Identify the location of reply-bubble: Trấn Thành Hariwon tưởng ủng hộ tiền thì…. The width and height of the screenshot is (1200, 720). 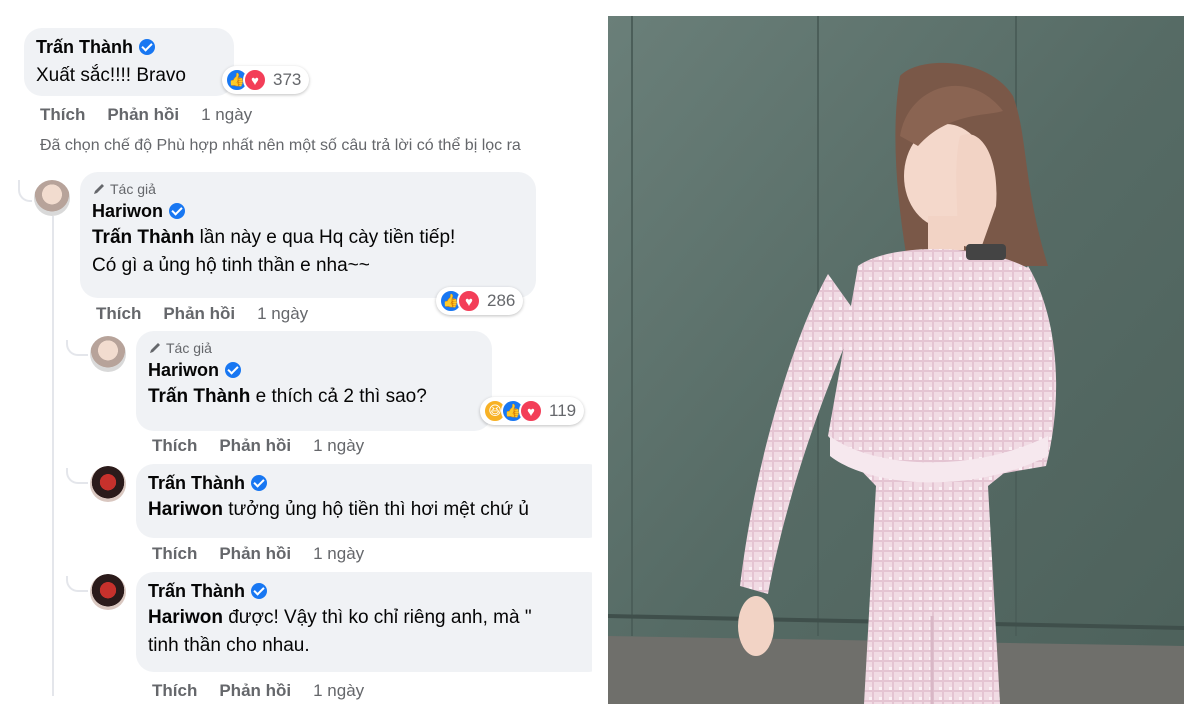
(364, 501).